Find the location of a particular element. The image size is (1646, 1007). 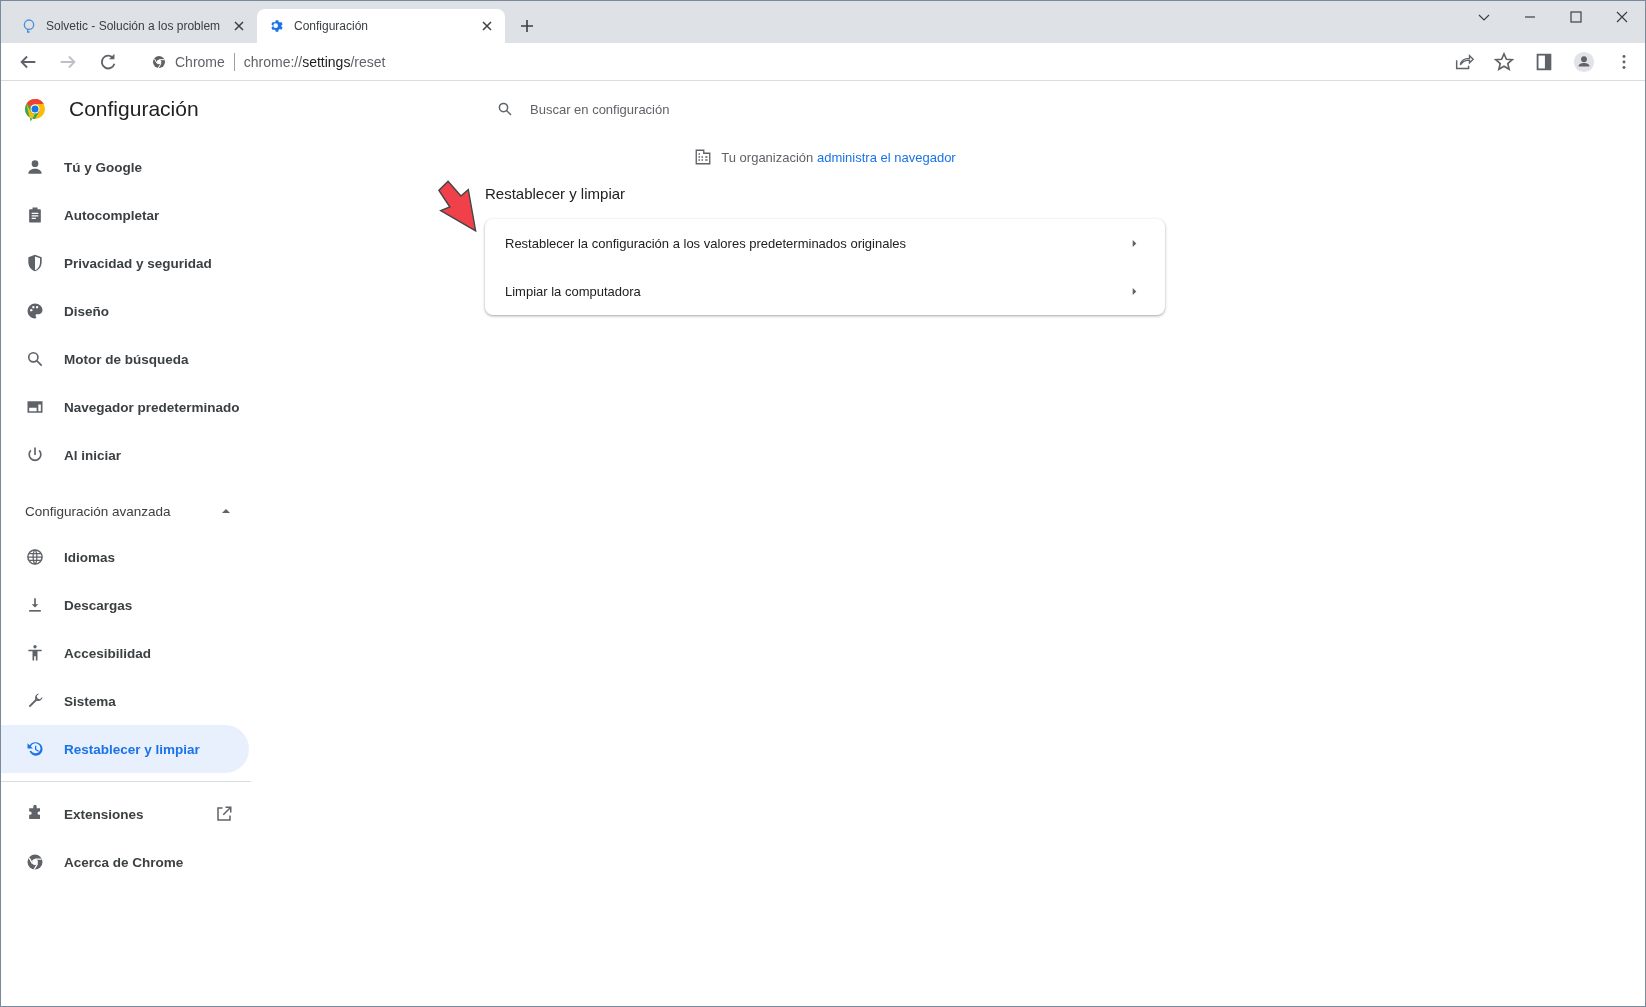

sidebar-item: Motor de búsqueda is located at coordinates (125, 359).